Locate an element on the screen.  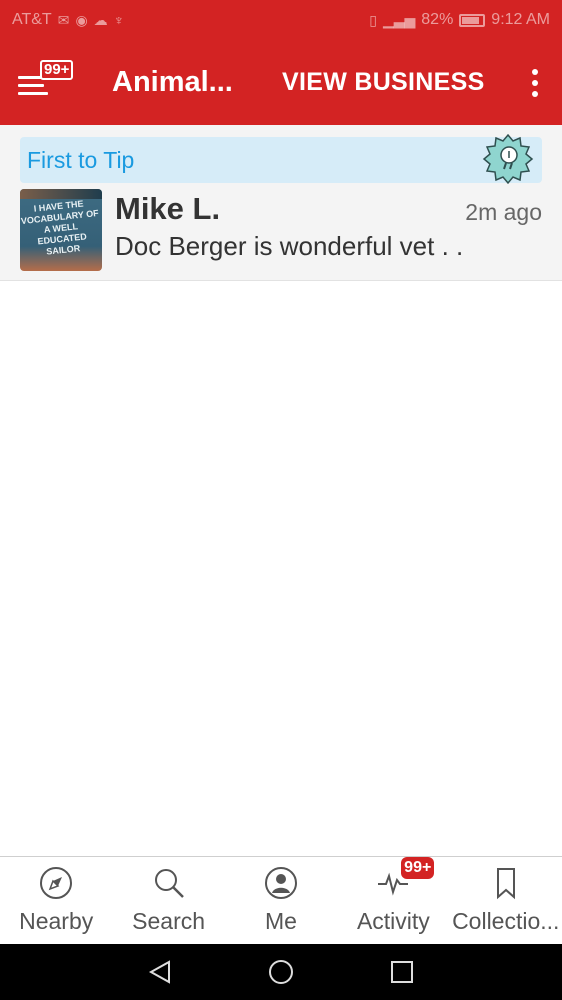
clock: 9:12 AM is located at coordinates (520, 19).